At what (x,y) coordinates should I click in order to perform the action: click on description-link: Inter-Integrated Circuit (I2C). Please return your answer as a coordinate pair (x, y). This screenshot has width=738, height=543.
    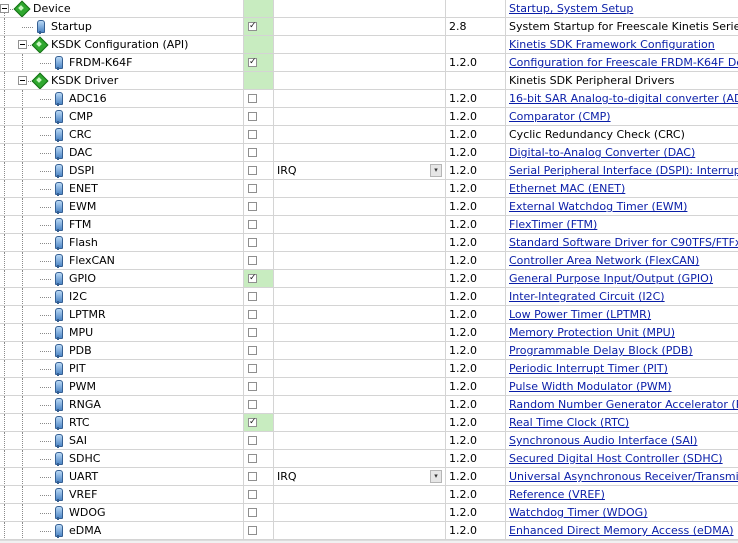
    Looking at the image, I should click on (587, 296).